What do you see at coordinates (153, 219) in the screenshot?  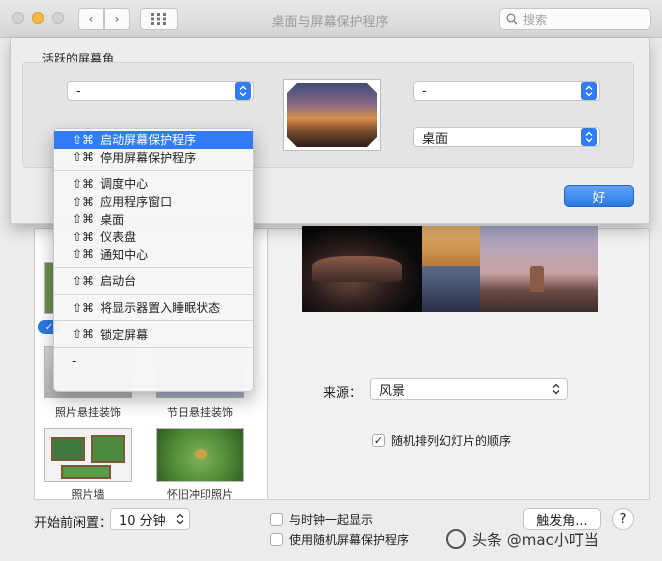 I see `menu-item-desktop: ⇧⌘ 桌面` at bounding box center [153, 219].